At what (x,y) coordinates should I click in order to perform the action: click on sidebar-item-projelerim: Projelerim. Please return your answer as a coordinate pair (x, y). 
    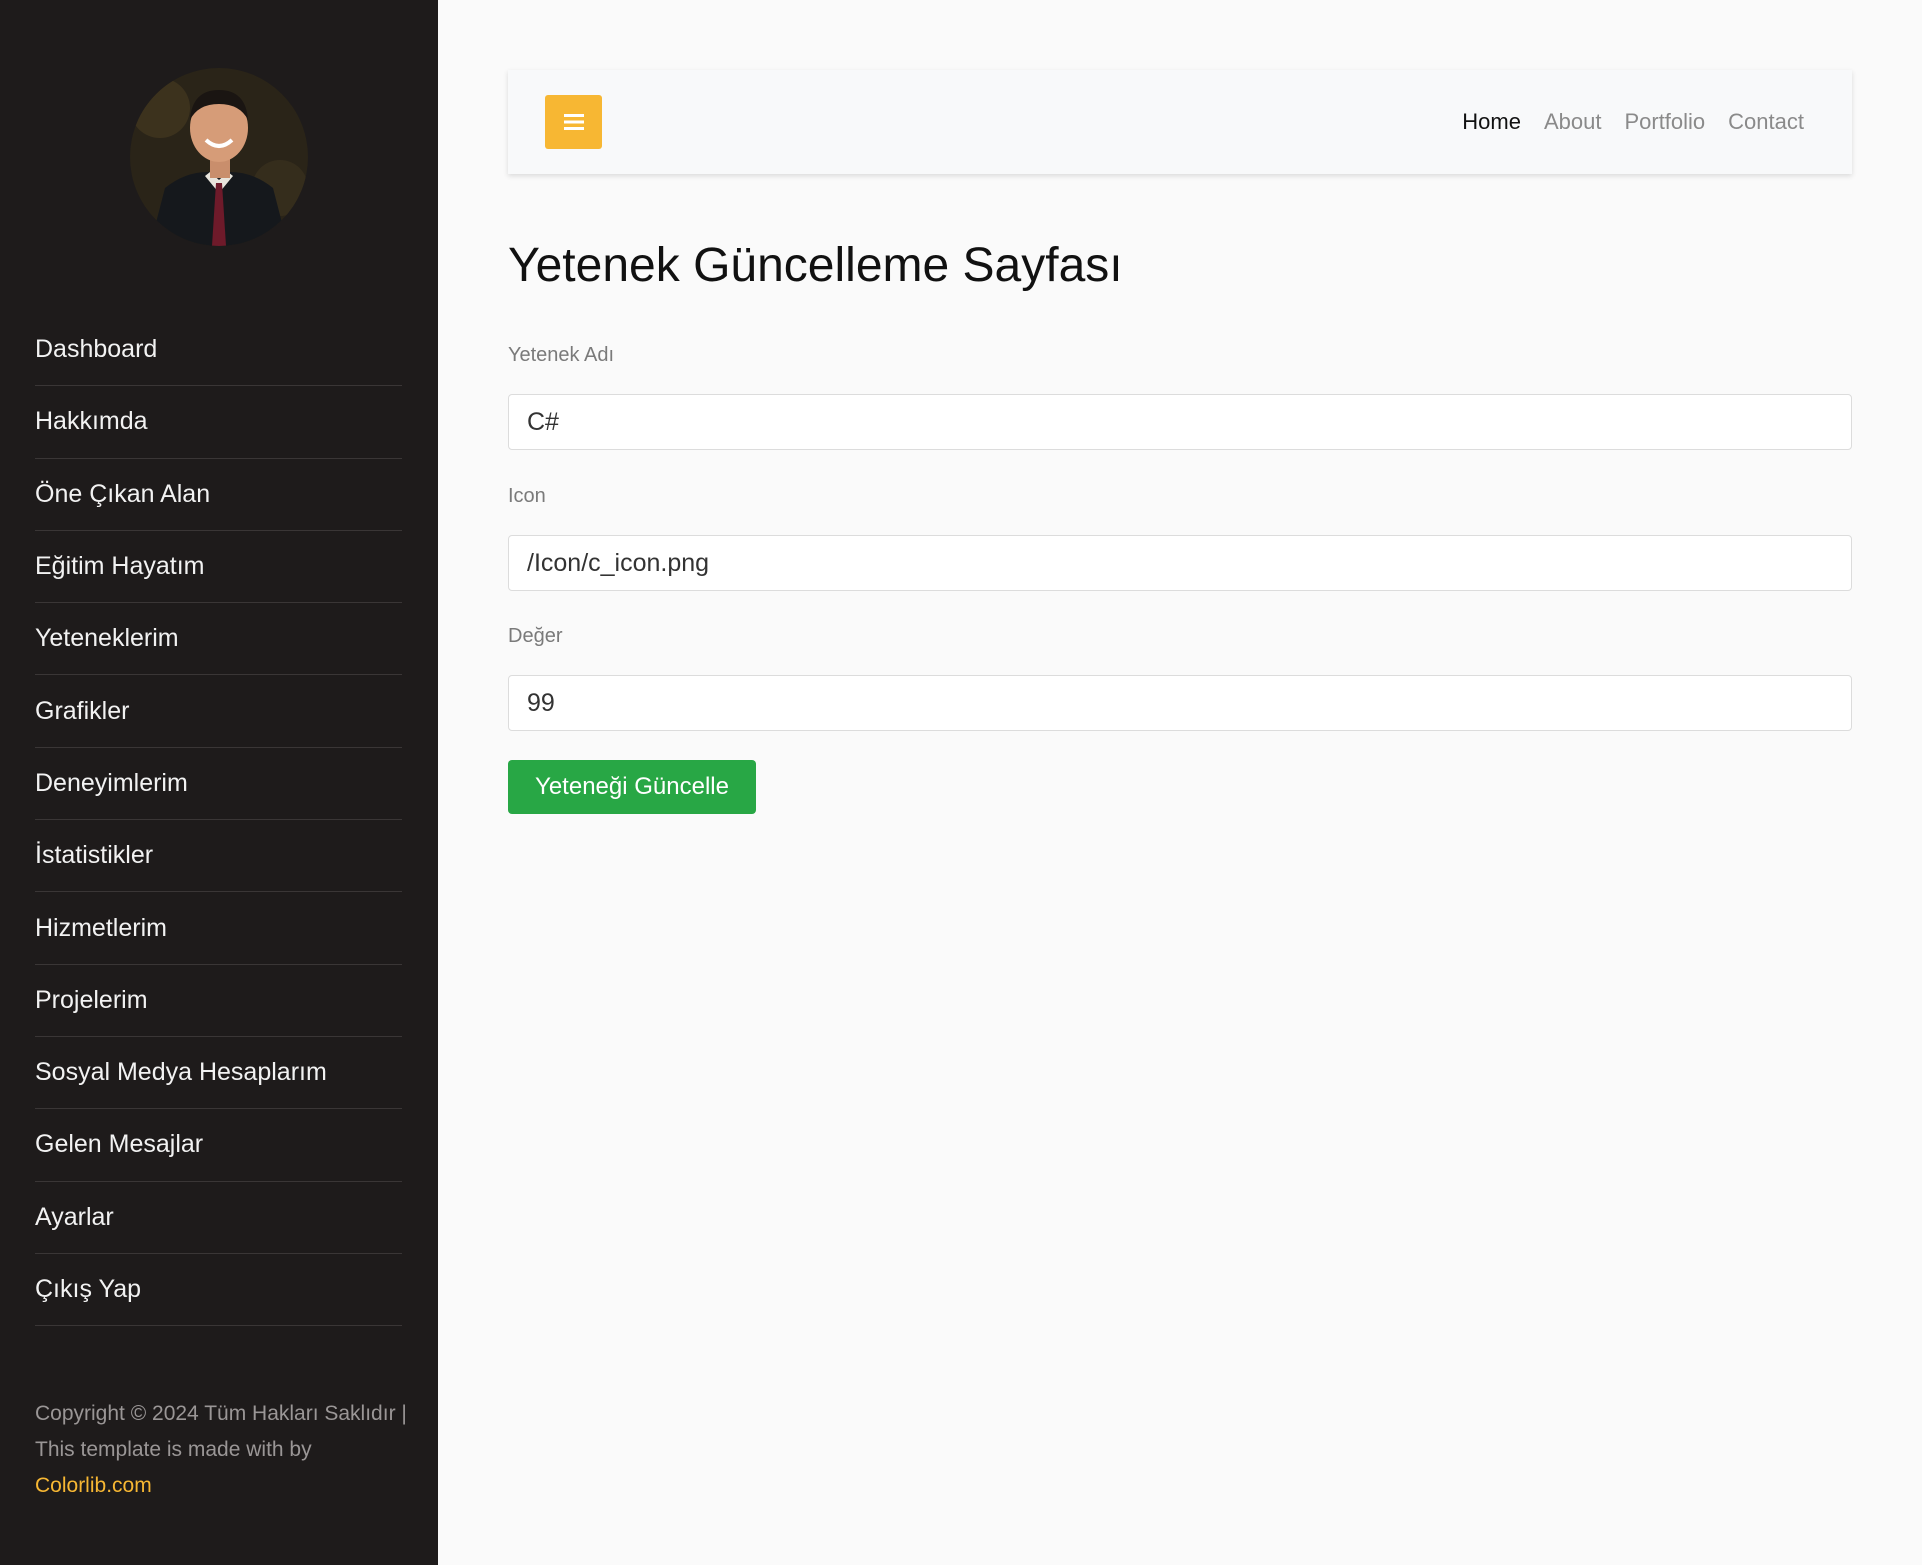
    Looking at the image, I should click on (218, 1001).